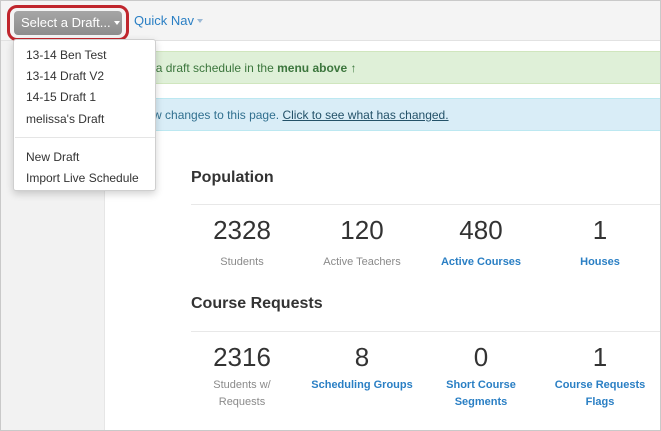  I want to click on population-title: Population, so click(232, 177).